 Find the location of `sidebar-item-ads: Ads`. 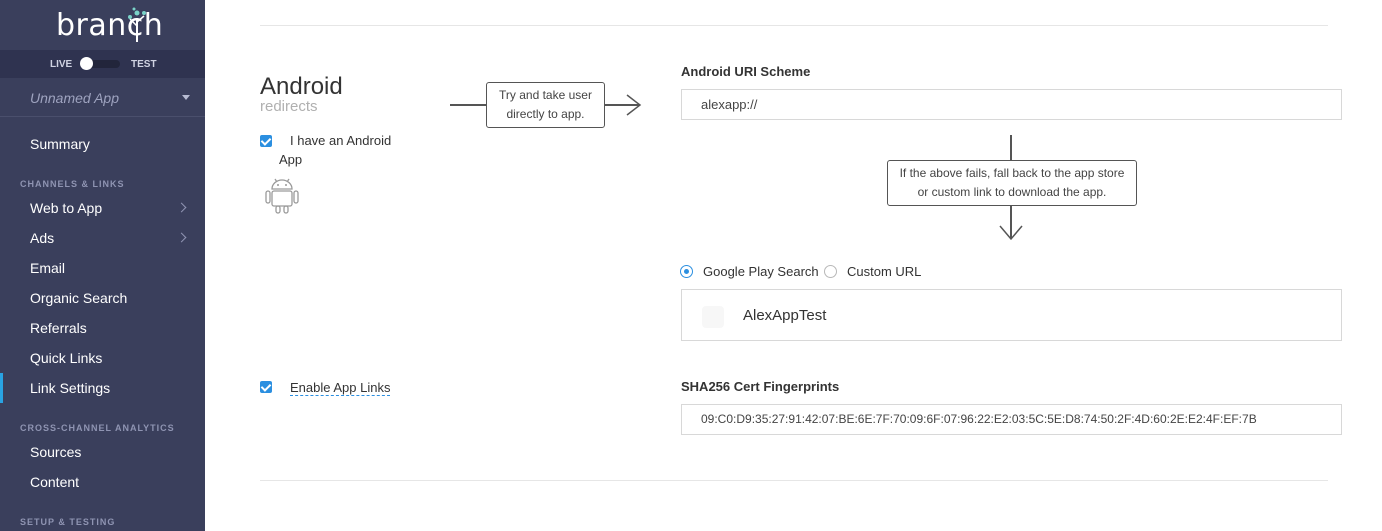

sidebar-item-ads: Ads is located at coordinates (102, 238).